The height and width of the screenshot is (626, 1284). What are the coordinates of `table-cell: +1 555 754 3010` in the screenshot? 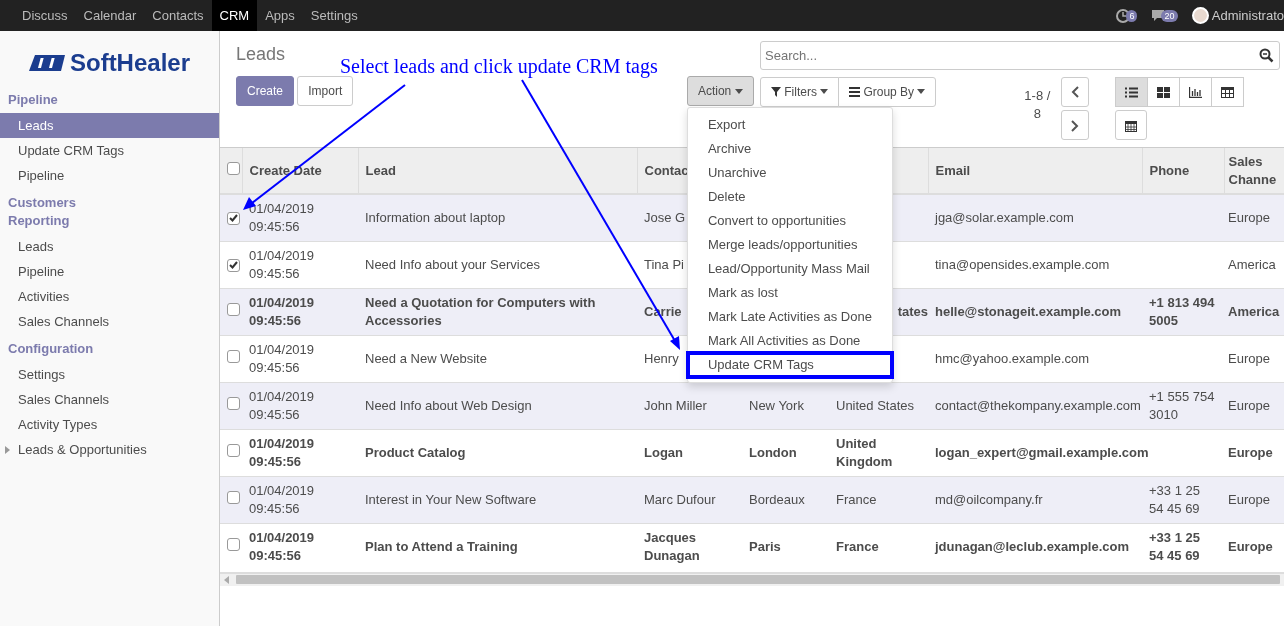 It's located at (1182, 405).